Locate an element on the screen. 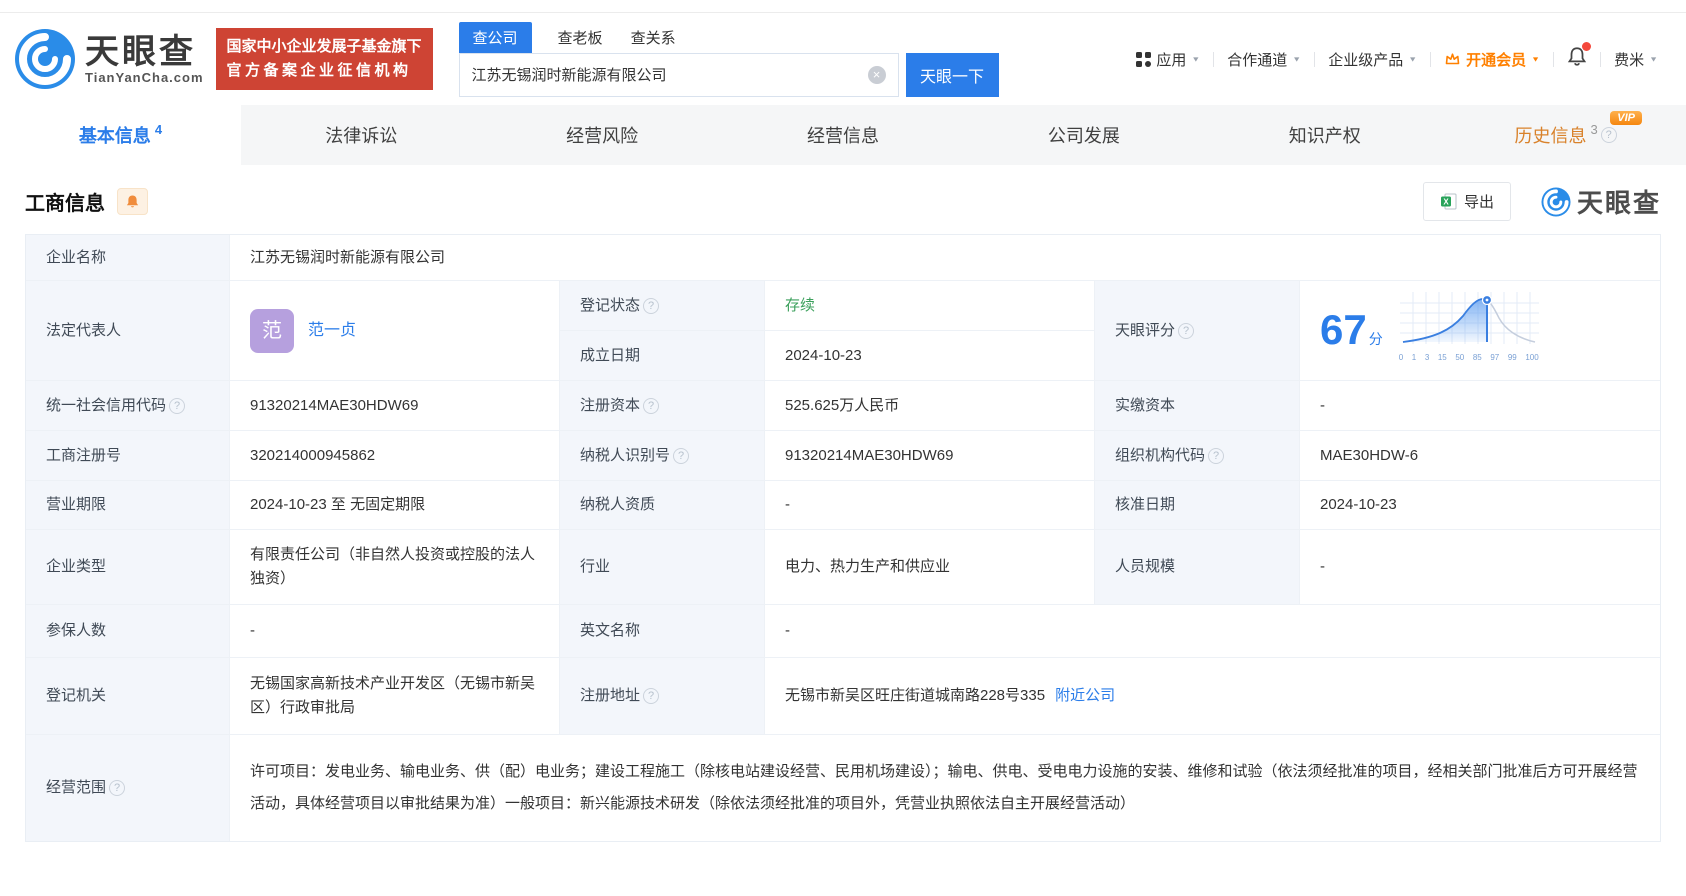 This screenshot has width=1686, height=896. search-tab-boss: 查老板 is located at coordinates (580, 37).